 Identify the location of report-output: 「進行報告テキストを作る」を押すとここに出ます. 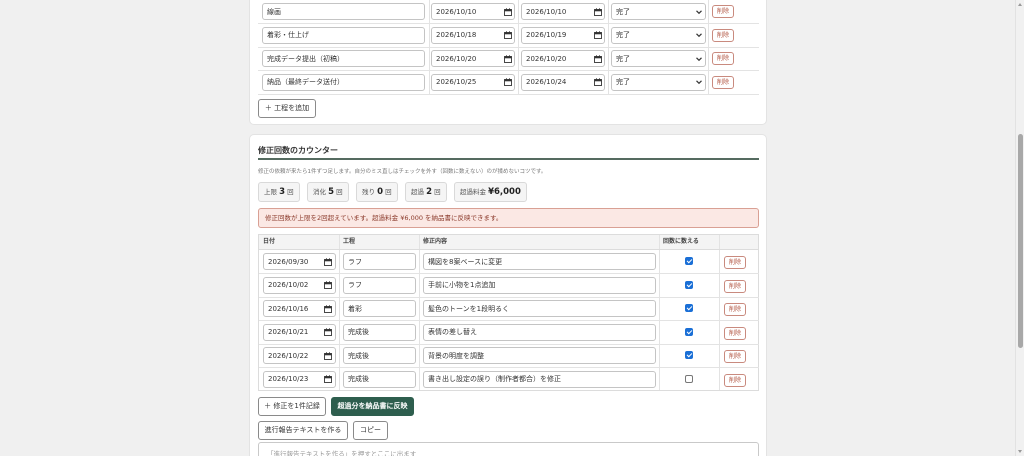
(508, 449).